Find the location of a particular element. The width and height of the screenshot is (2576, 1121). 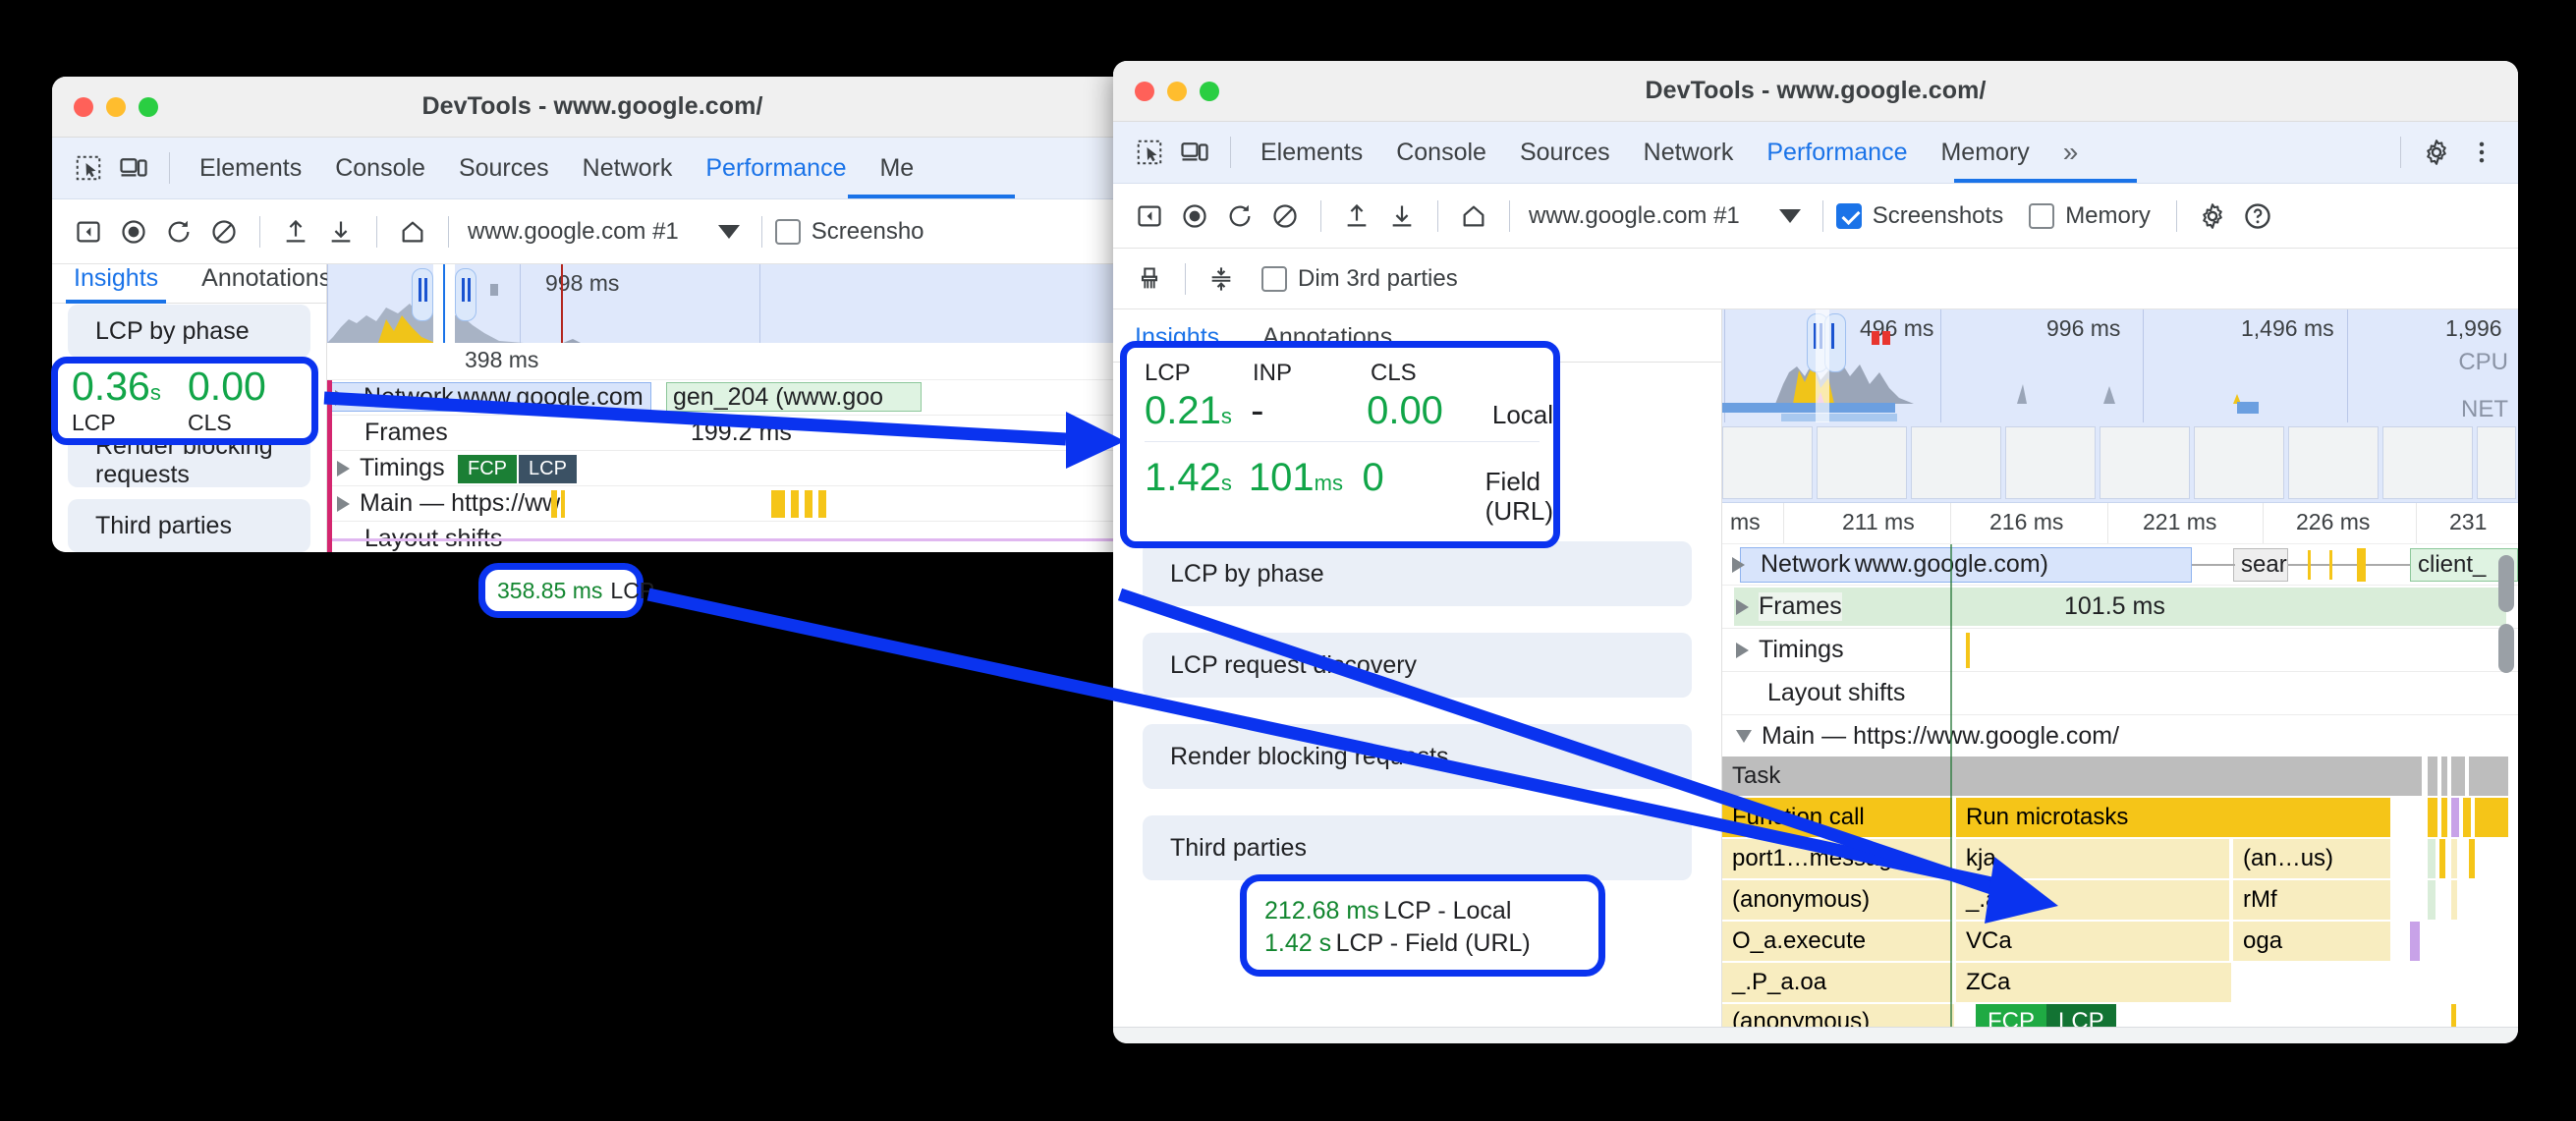

tab-memory: Me is located at coordinates (896, 169).